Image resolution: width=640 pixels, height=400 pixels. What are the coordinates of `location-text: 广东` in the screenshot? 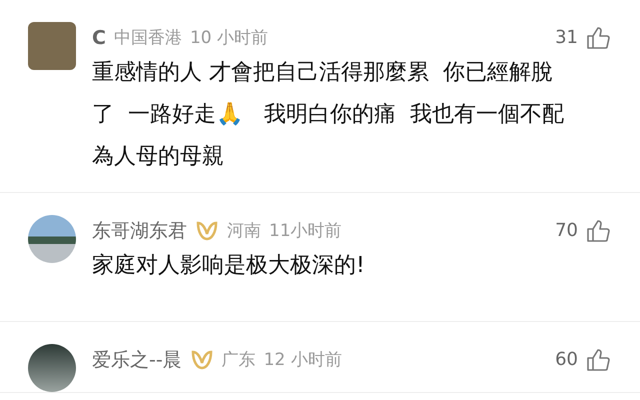 It's located at (239, 360).